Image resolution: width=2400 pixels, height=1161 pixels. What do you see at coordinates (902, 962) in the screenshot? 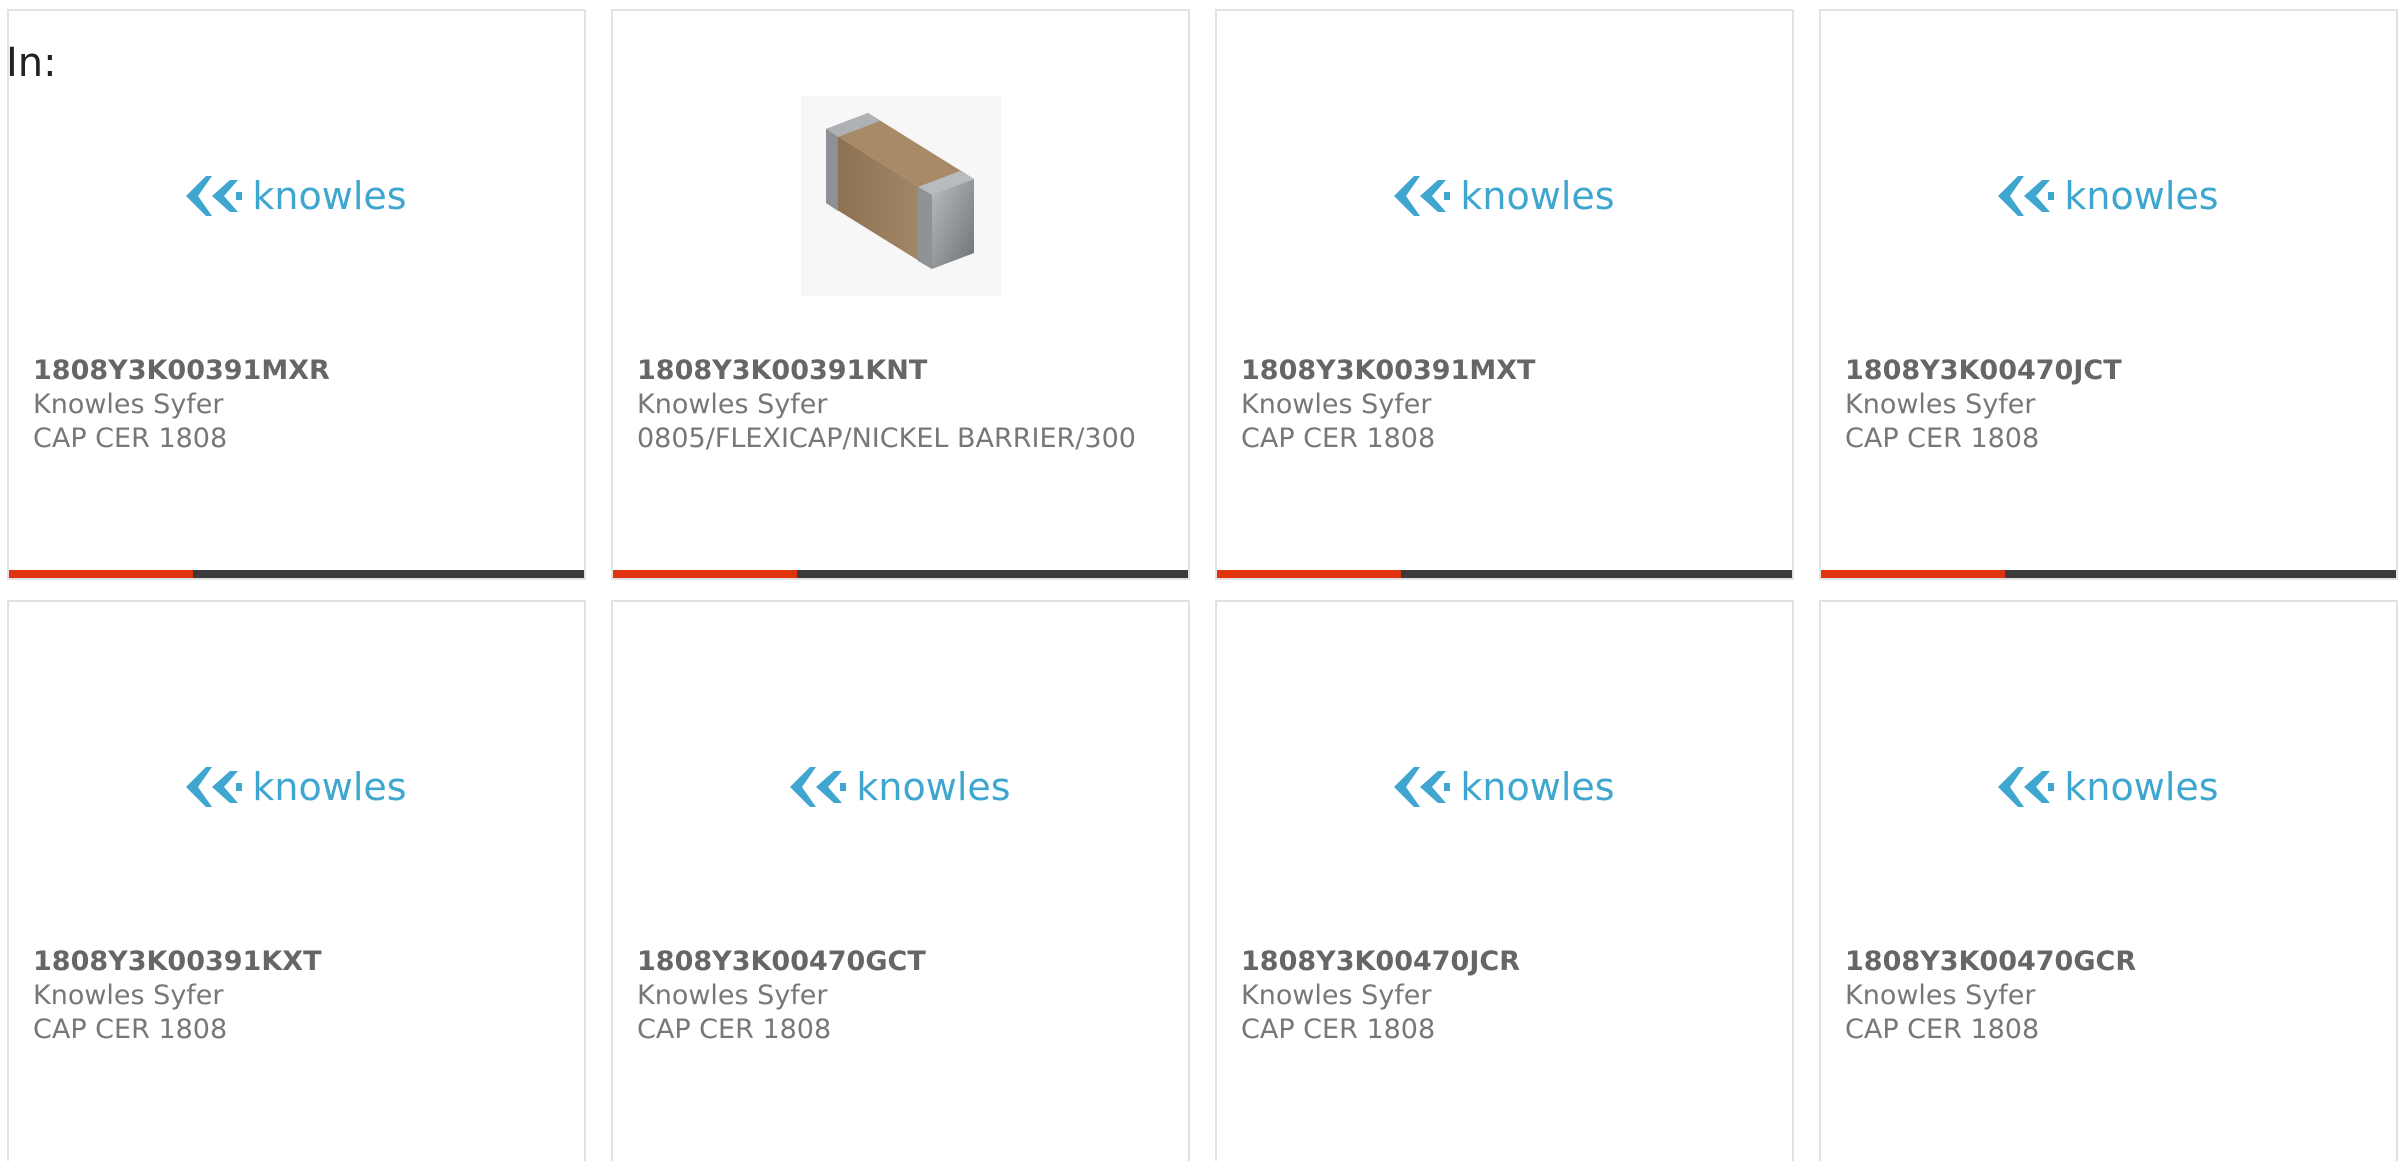
I see `part-number: 1808Y3K00470GCT` at bounding box center [902, 962].